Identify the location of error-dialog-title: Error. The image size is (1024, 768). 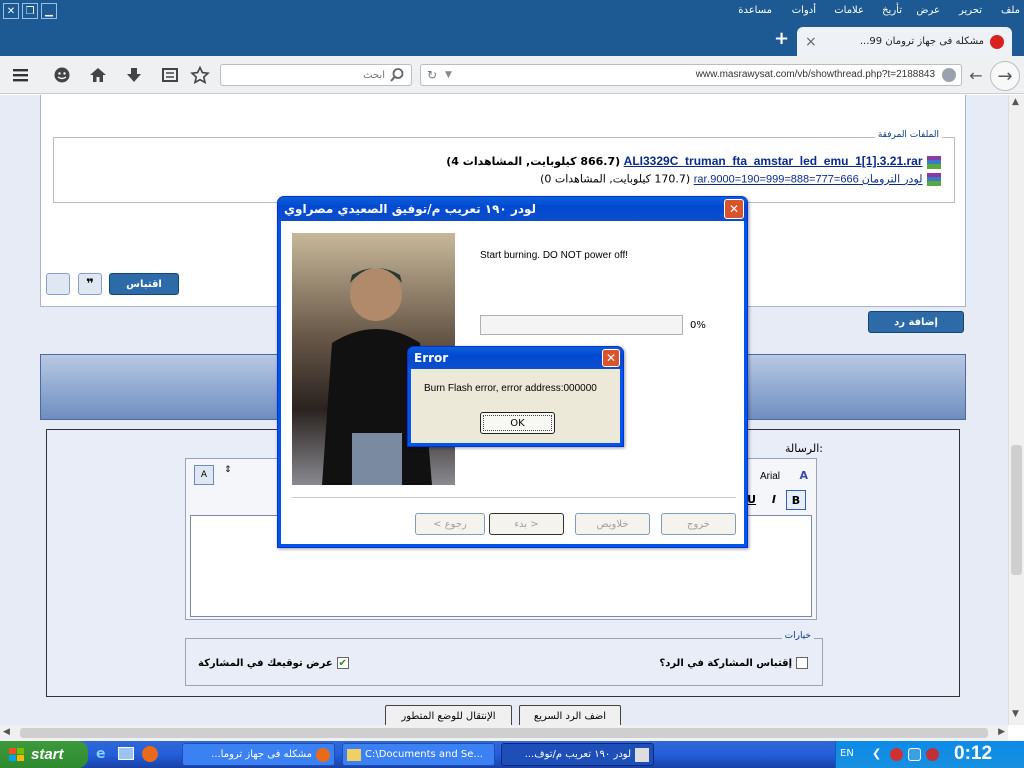
(431, 358).